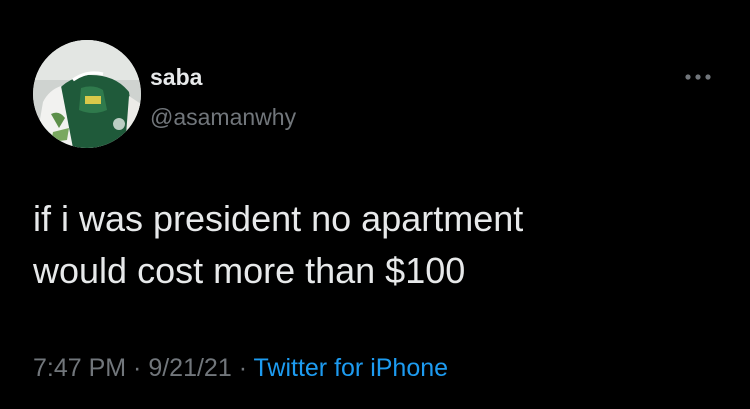 The image size is (750, 409). I want to click on tweet-meta: 7:47 PM · 9/21/21 · Twitter for iPhone, so click(240, 368).